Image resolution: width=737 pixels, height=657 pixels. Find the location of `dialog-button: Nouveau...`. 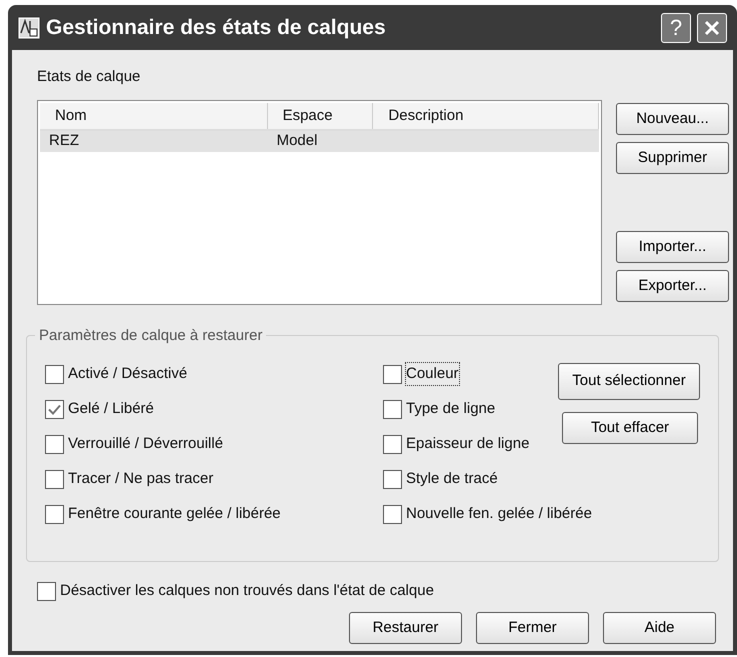

dialog-button: Nouveau... is located at coordinates (672, 119).